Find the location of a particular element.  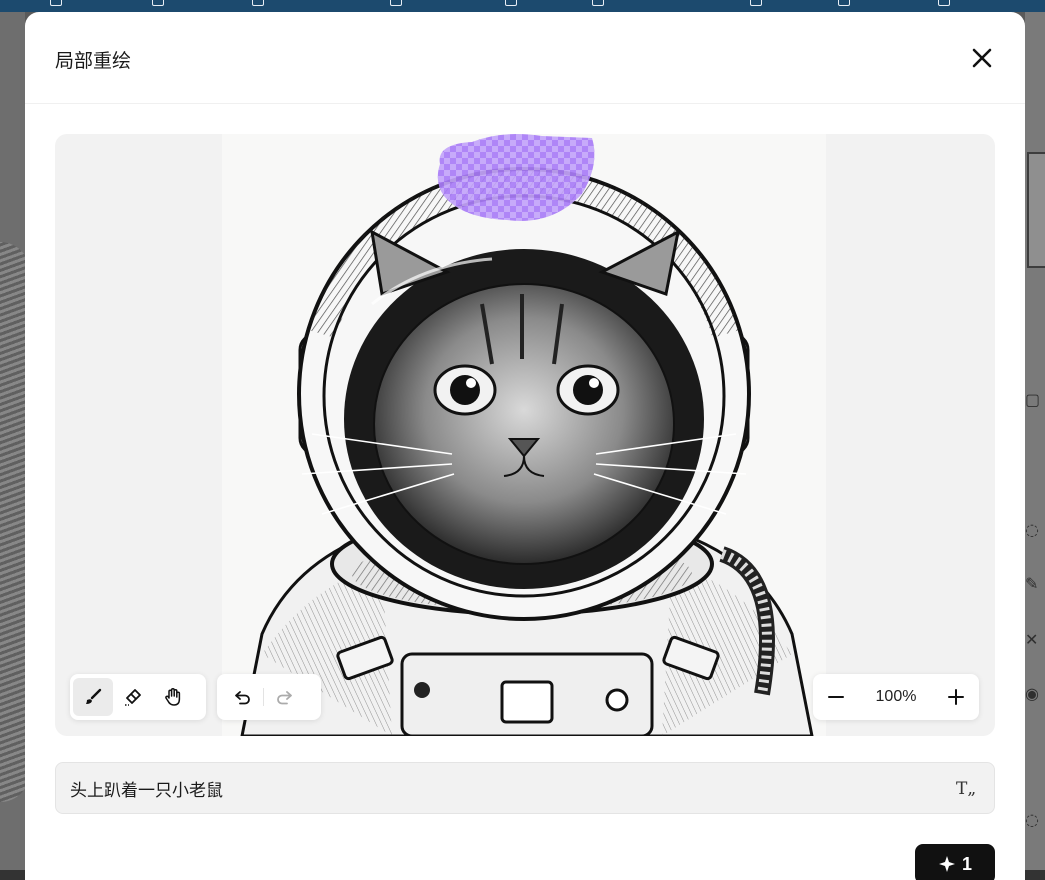

modal-title: 局部重绘 is located at coordinates (93, 61).